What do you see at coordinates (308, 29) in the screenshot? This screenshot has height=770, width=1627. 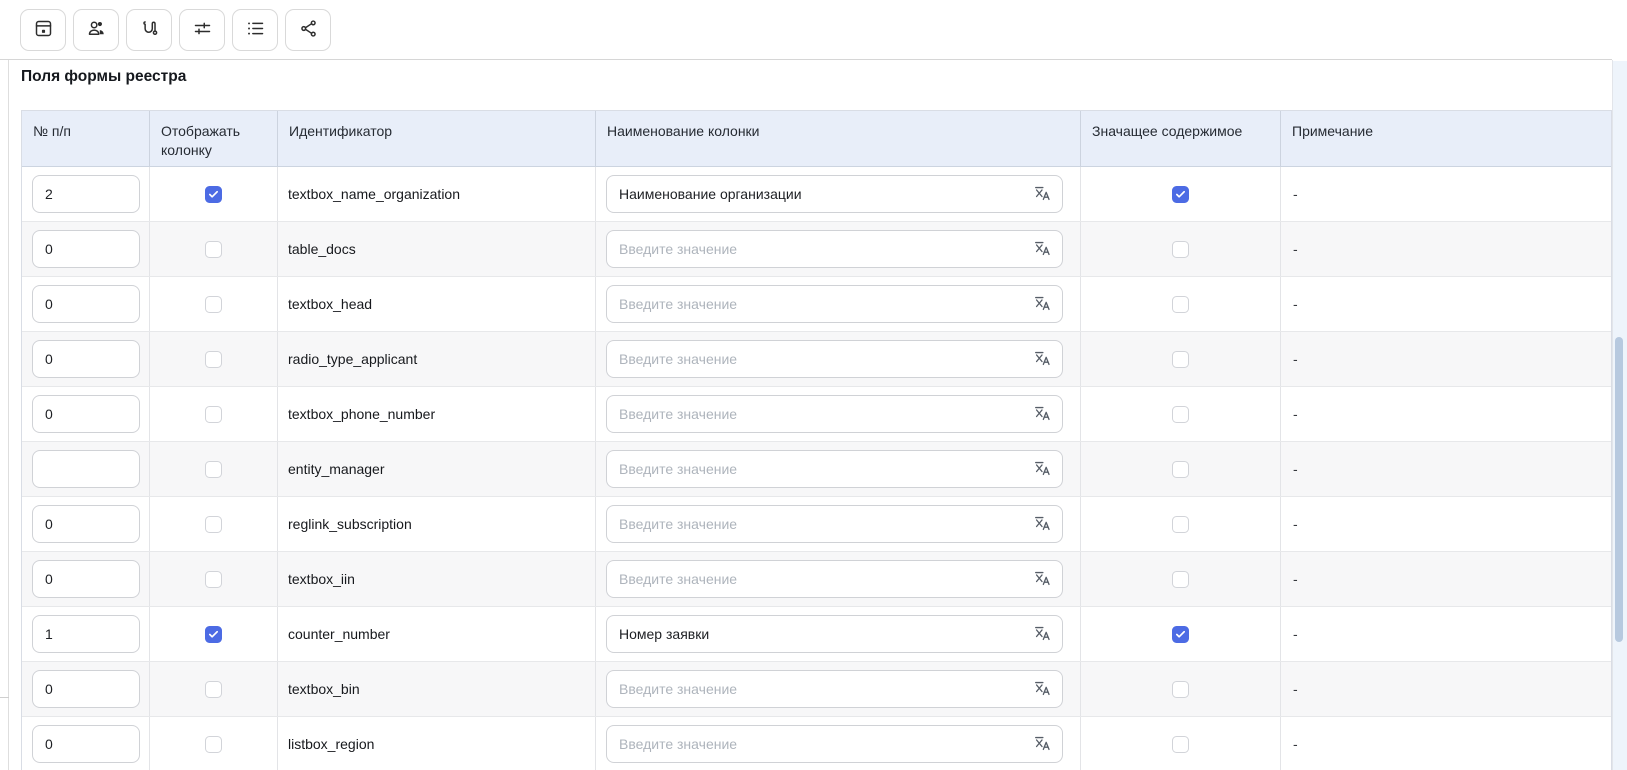 I see `share-button` at bounding box center [308, 29].